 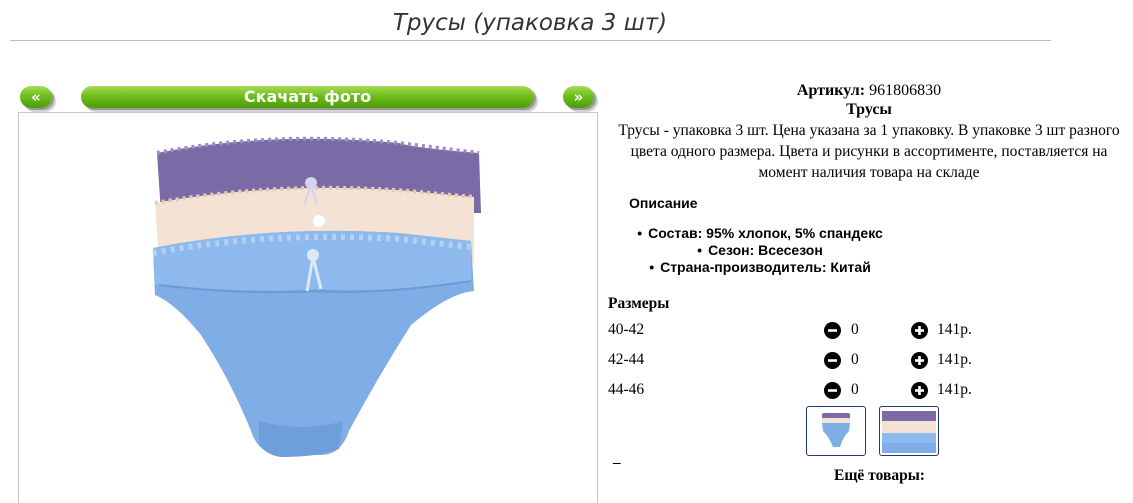 I want to click on sku-line: Артикул: 961806830, so click(x=869, y=91).